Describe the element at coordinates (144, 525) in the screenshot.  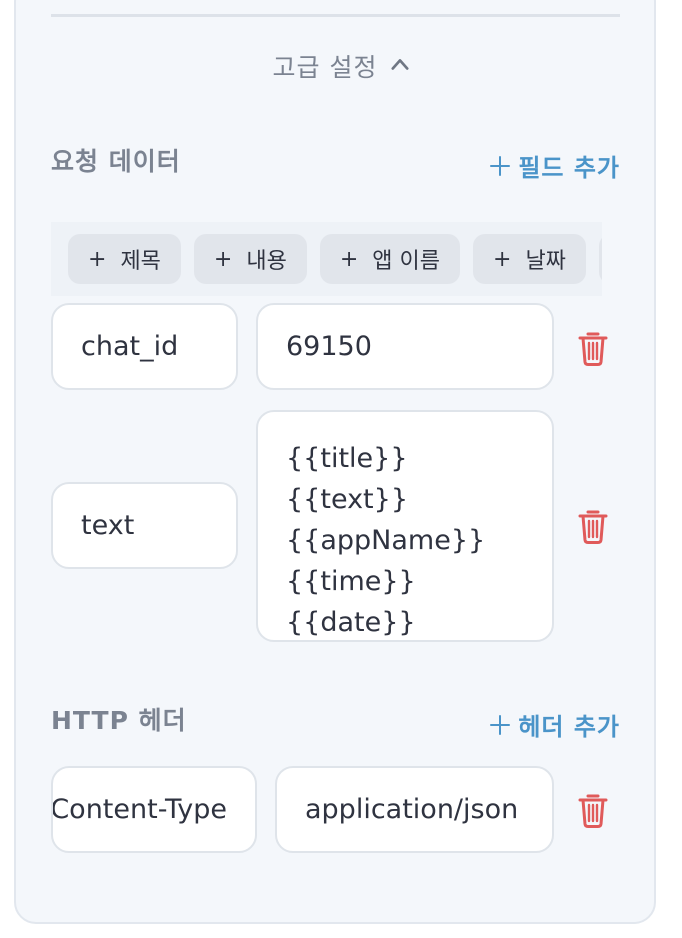
I see `request-key-input: text` at that location.